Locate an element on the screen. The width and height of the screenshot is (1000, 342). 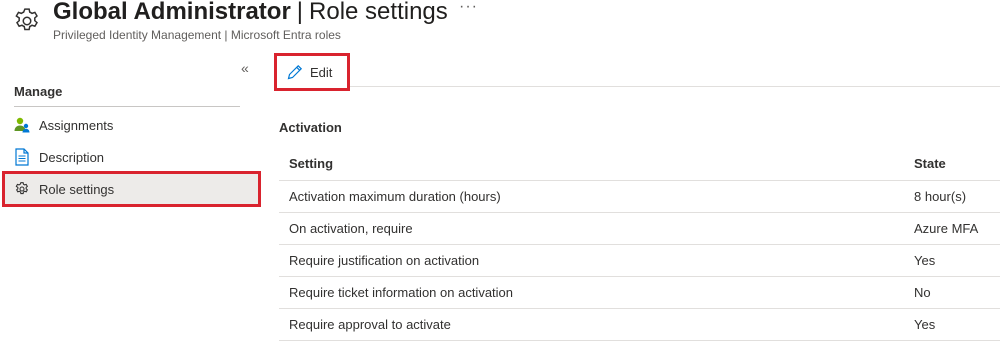
table-header-row: Setting State is located at coordinates (639, 163).